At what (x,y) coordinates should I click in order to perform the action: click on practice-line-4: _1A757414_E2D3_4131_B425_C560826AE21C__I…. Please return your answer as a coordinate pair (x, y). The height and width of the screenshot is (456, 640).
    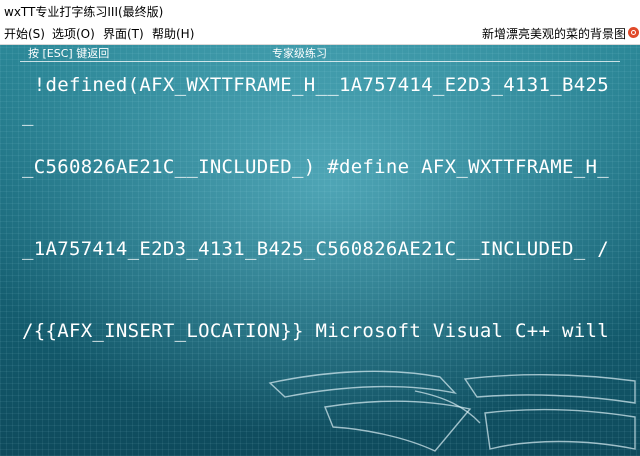
    Looking at the image, I should click on (315, 249).